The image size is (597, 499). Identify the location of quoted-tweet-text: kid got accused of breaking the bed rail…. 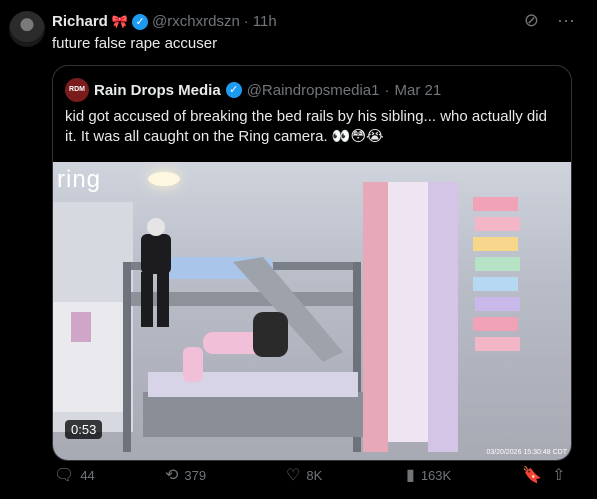
(306, 126).